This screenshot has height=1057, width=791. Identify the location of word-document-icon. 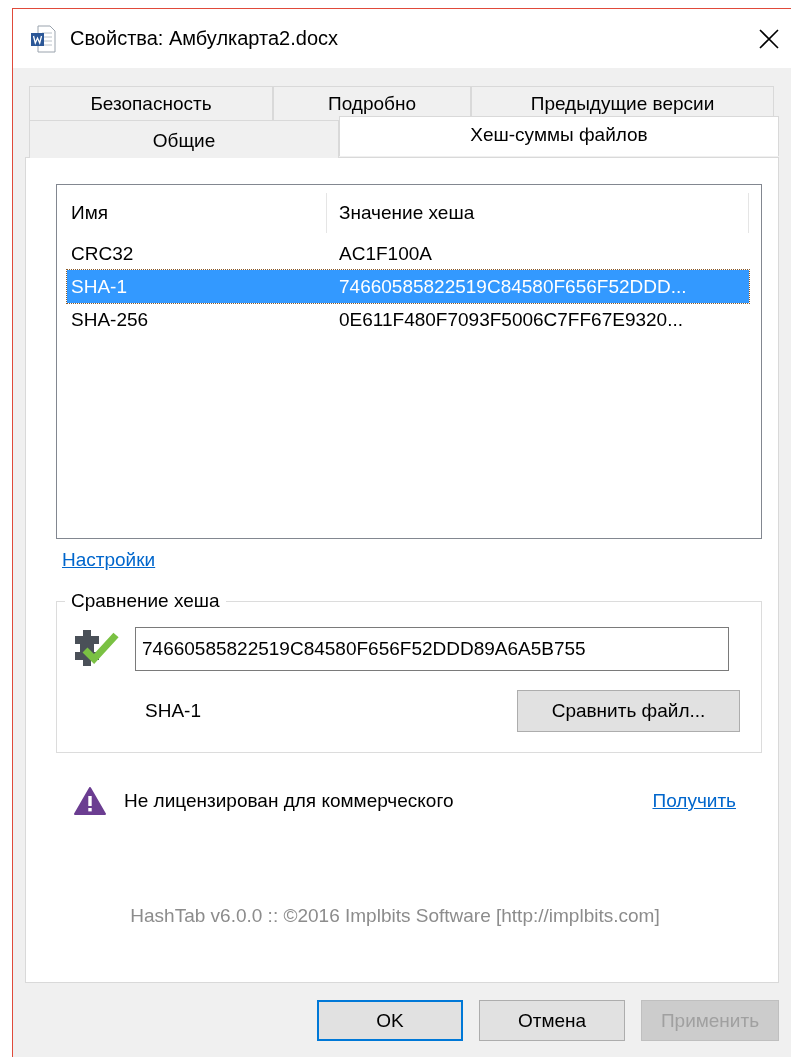
(43, 38).